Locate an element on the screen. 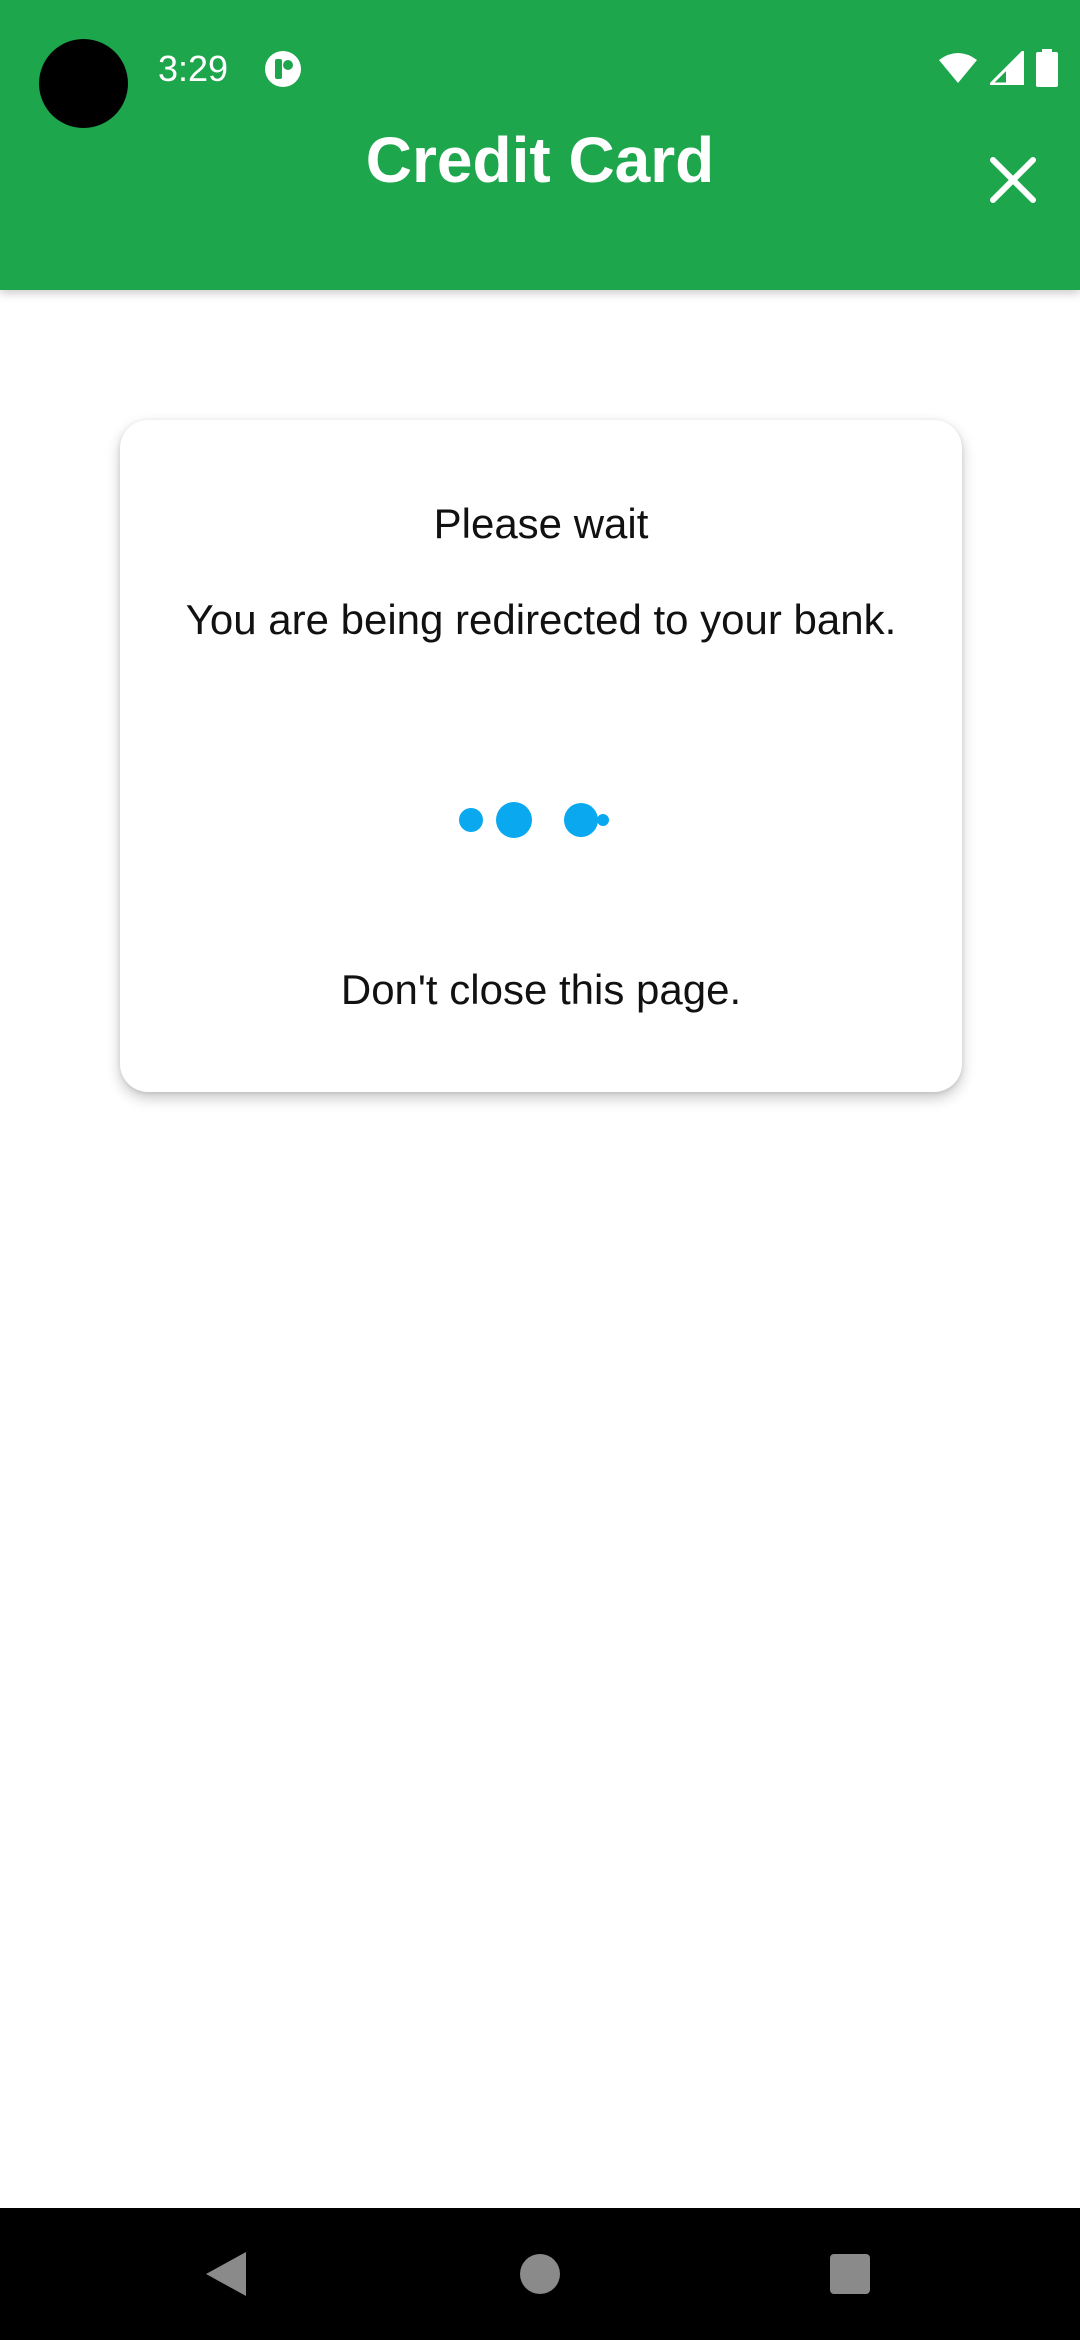  wifi-icon is located at coordinates (958, 68).